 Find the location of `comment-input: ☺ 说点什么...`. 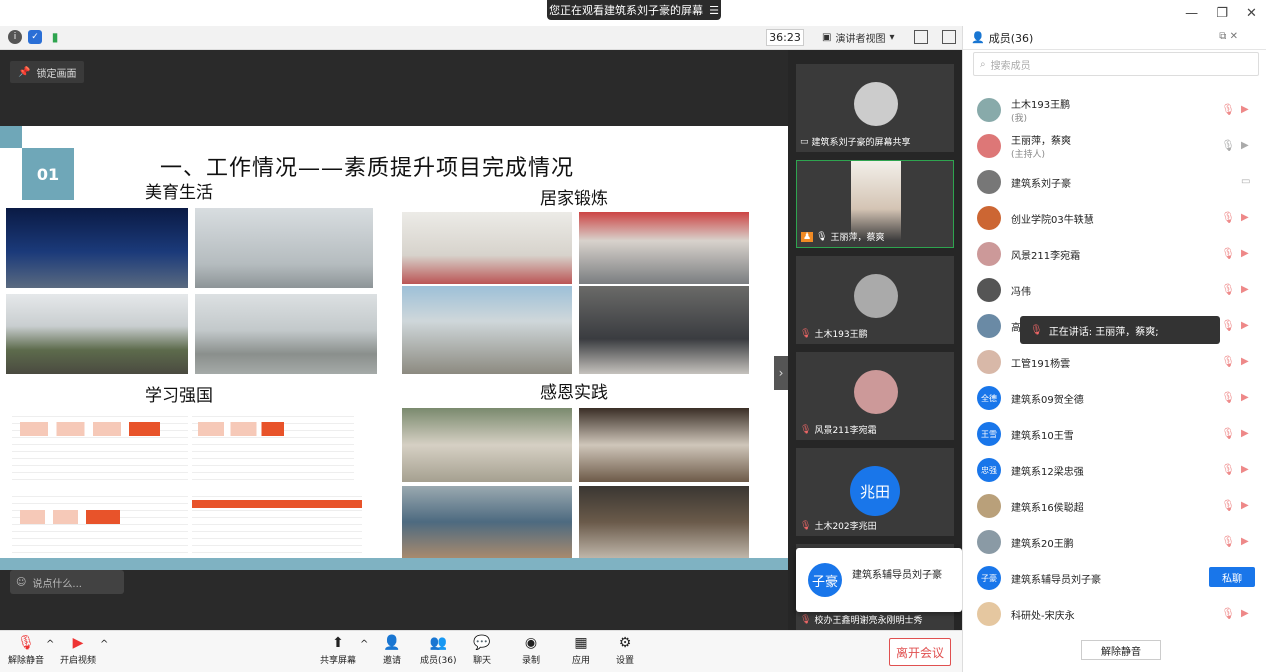

comment-input: ☺ 说点什么... is located at coordinates (67, 582).